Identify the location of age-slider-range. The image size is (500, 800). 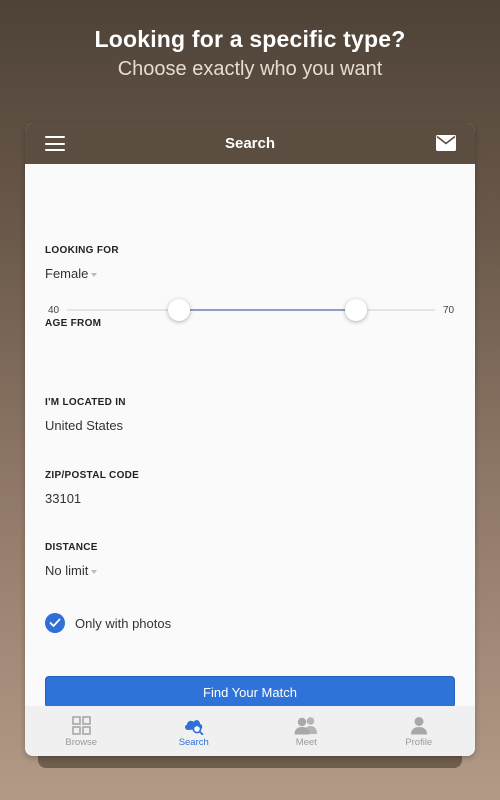
(267, 310).